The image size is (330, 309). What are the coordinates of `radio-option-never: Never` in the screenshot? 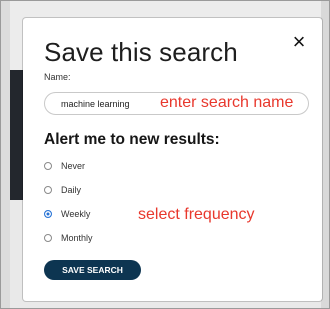 It's located at (64, 166).